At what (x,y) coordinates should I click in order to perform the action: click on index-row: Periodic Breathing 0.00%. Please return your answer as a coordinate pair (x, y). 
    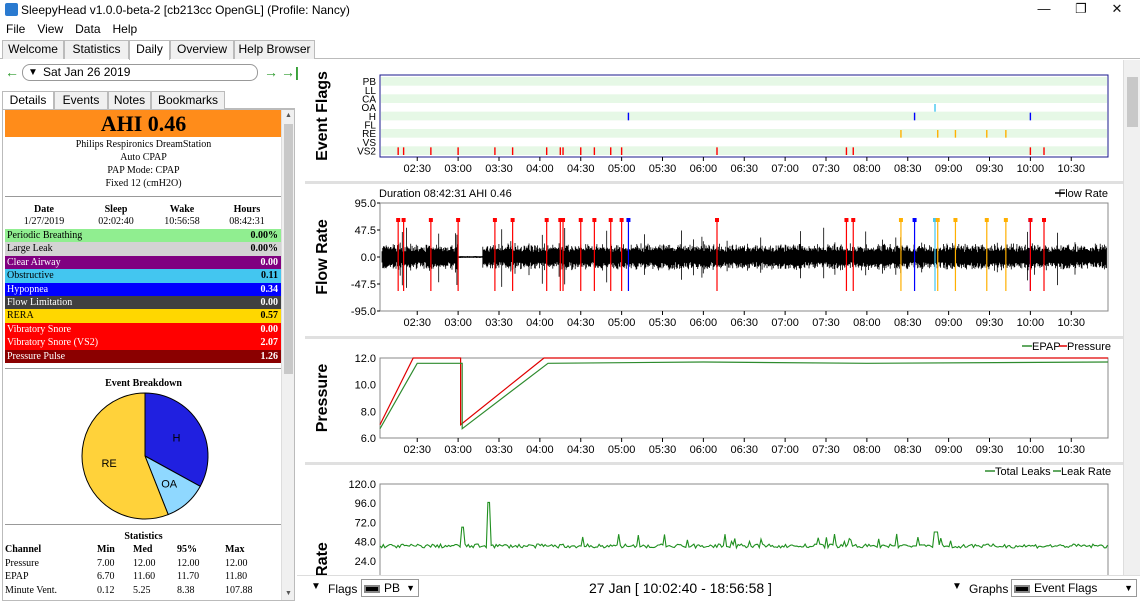
    Looking at the image, I should click on (143, 236).